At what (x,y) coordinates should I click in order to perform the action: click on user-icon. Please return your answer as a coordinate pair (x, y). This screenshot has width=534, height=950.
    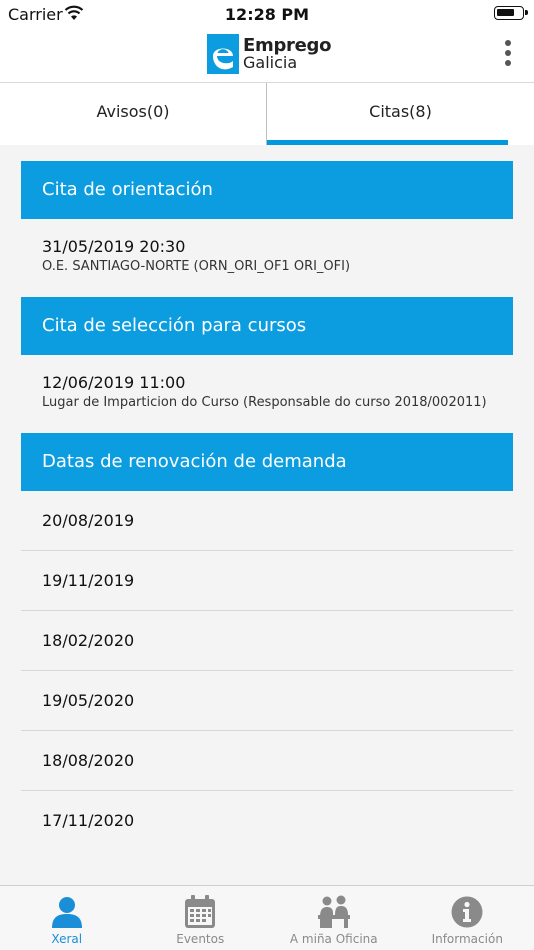
    Looking at the image, I should click on (66, 912).